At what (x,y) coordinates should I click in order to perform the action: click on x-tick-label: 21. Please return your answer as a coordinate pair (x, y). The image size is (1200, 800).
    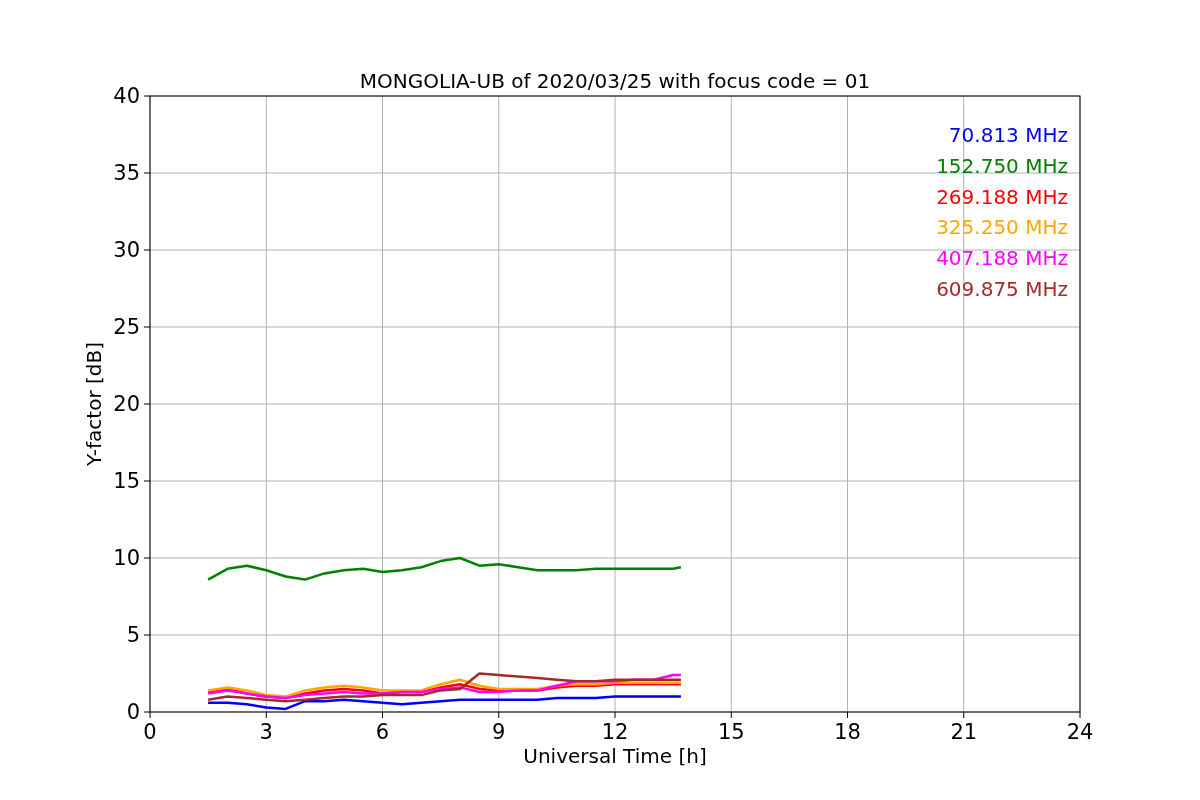
    Looking at the image, I should click on (964, 732).